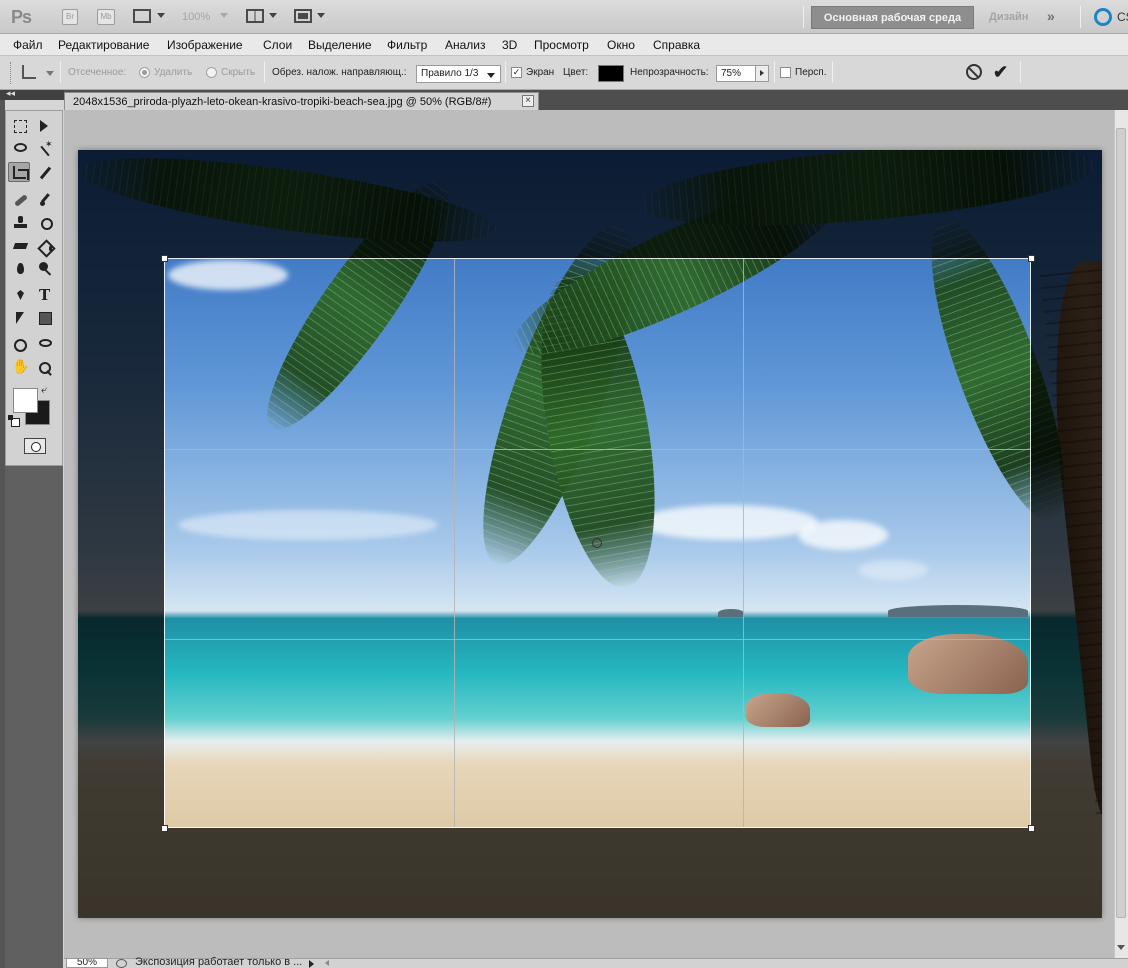 This screenshot has height=968, width=1128. I want to click on zoom-tool, so click(46, 369).